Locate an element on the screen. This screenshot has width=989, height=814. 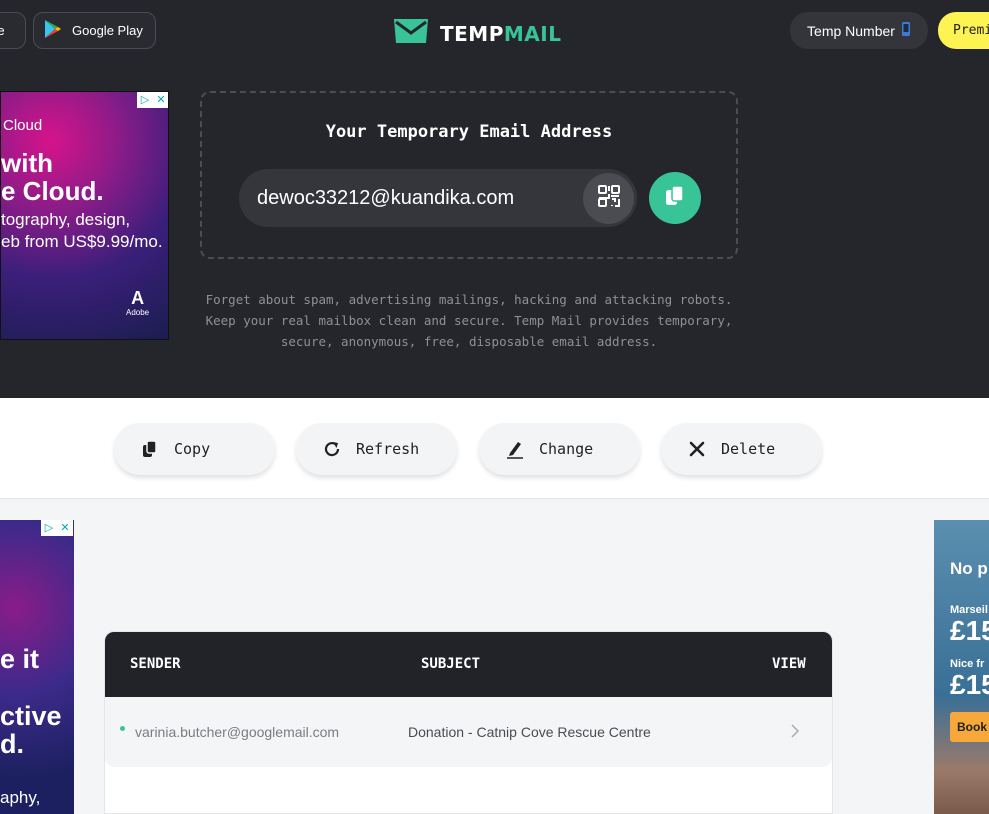
inbox-header: SENDER SUBJECT VIEW is located at coordinates (468, 664).